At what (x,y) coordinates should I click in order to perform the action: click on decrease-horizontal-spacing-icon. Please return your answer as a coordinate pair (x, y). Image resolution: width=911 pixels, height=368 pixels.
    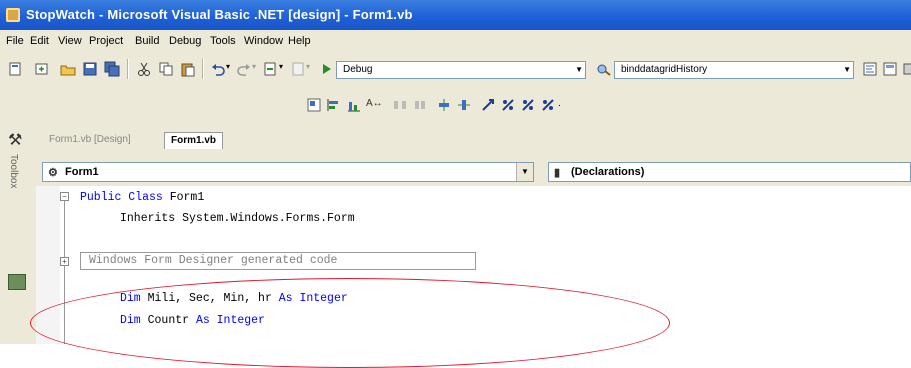
    Looking at the image, I should click on (420, 105).